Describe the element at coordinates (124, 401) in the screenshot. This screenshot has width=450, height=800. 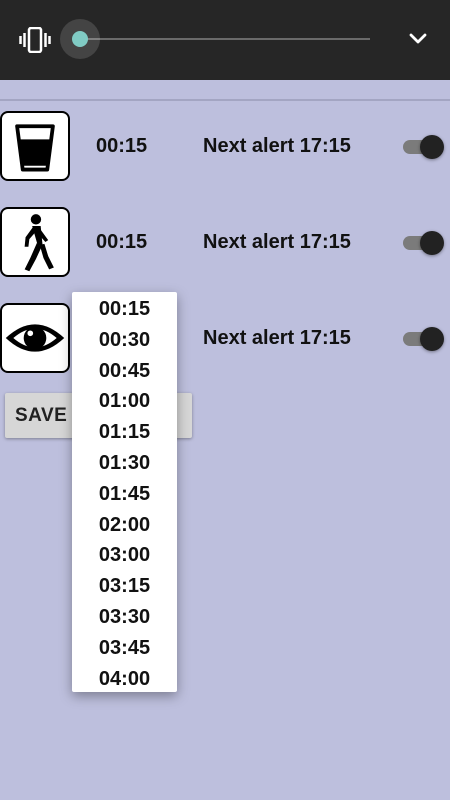
I see `dropdown-option: 01:00` at that location.